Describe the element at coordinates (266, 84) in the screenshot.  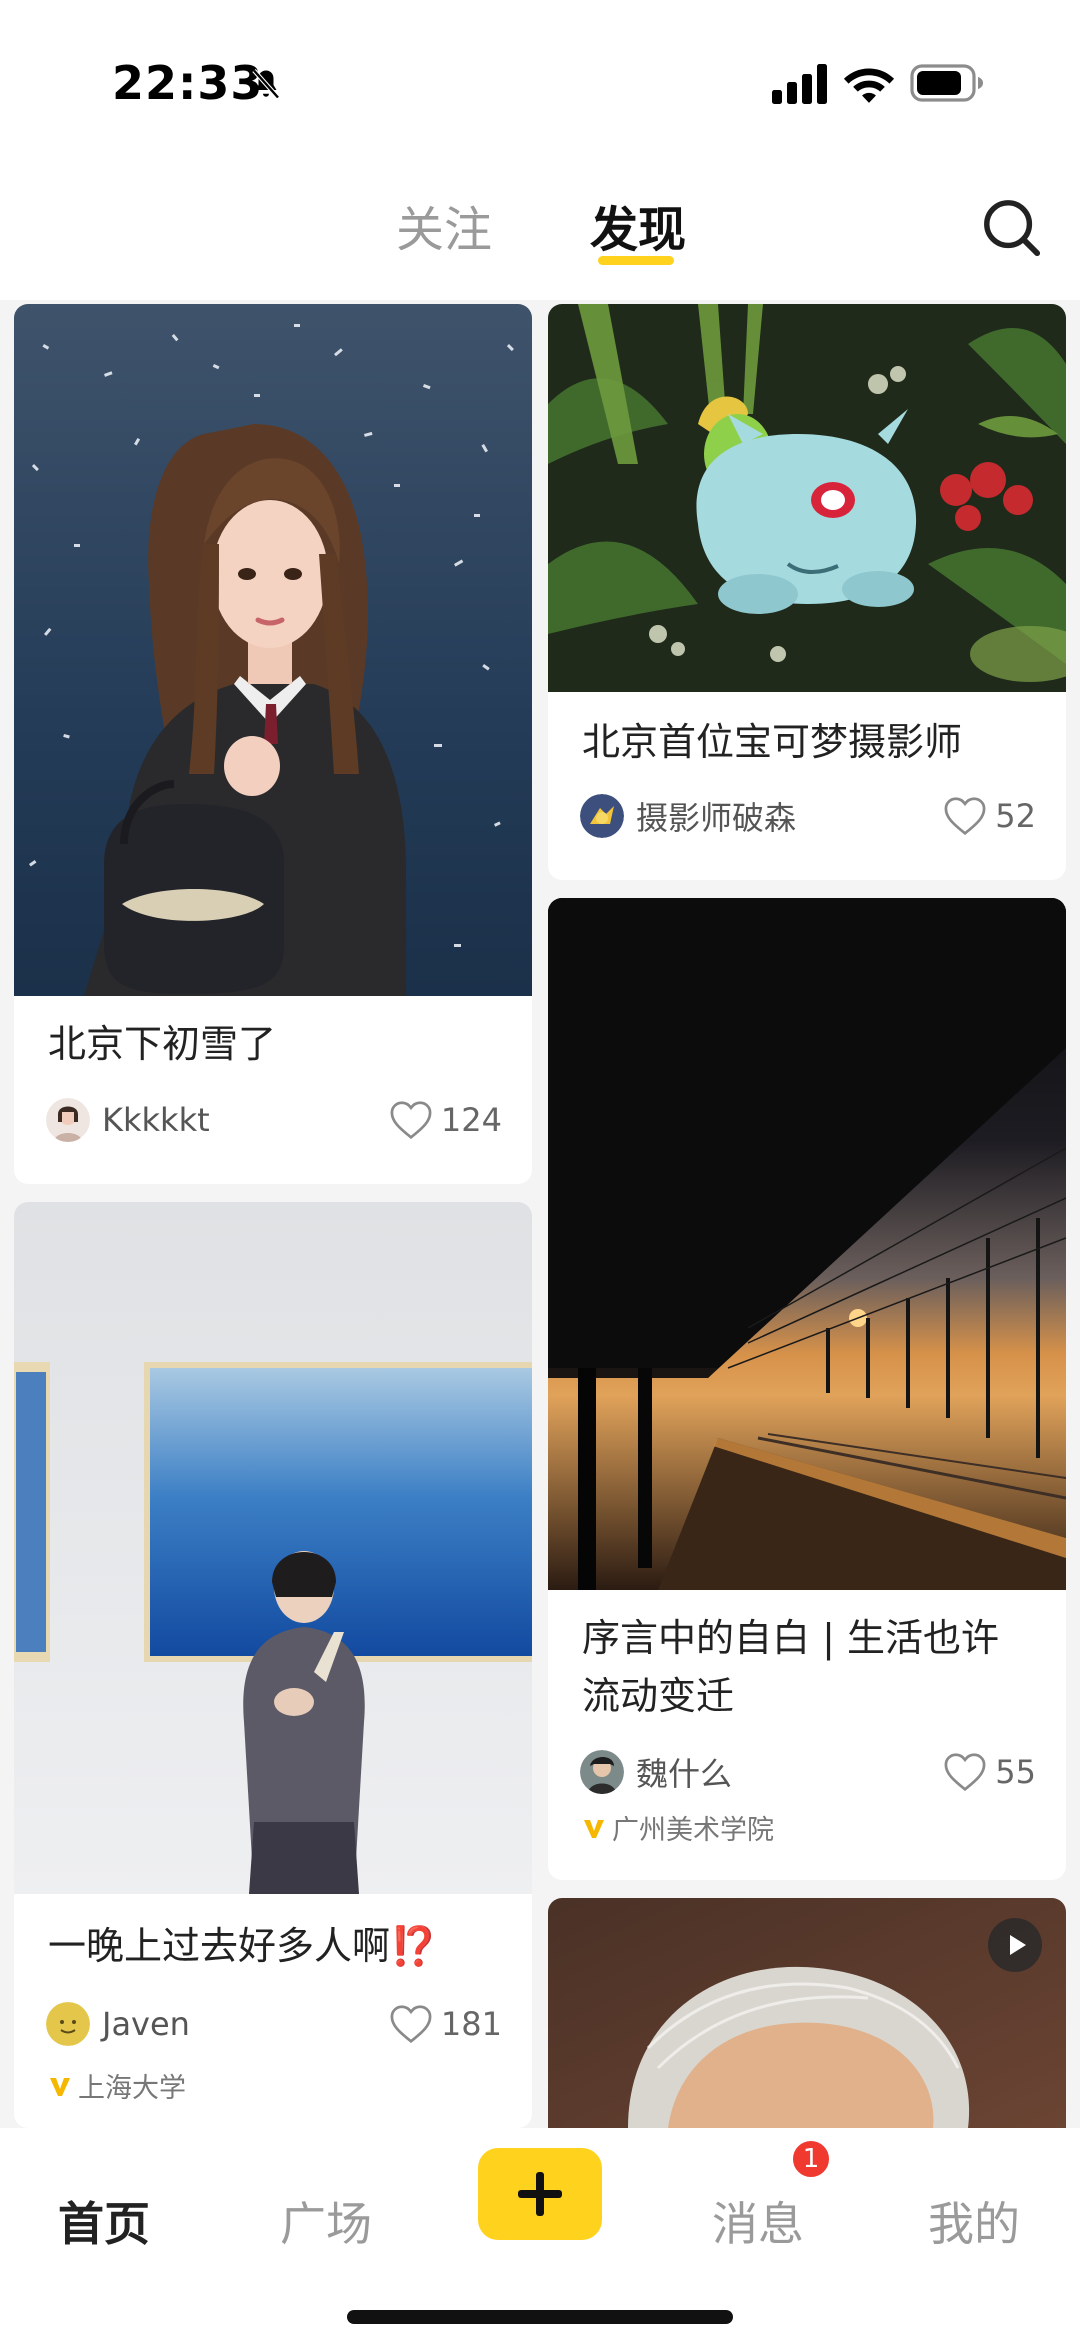
I see `bell-off-icon` at that location.